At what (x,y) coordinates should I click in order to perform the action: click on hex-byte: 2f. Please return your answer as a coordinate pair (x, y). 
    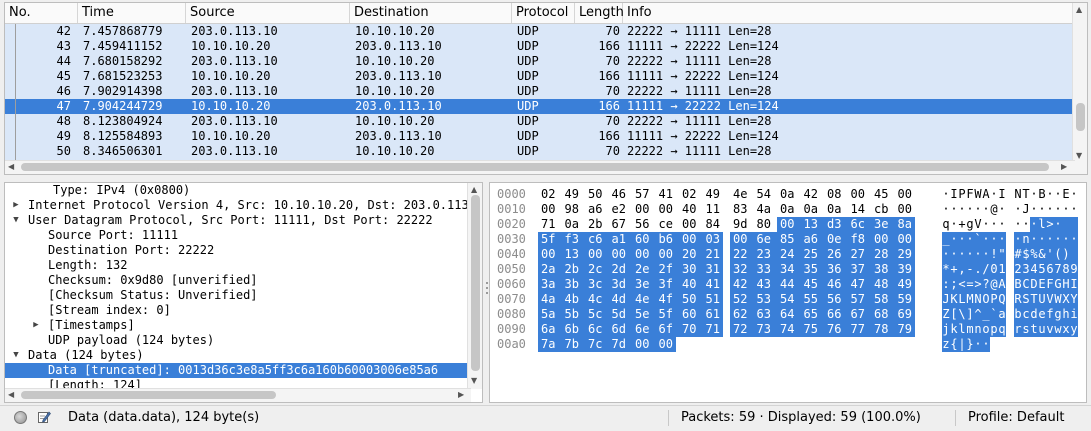
    Looking at the image, I should click on (667, 269).